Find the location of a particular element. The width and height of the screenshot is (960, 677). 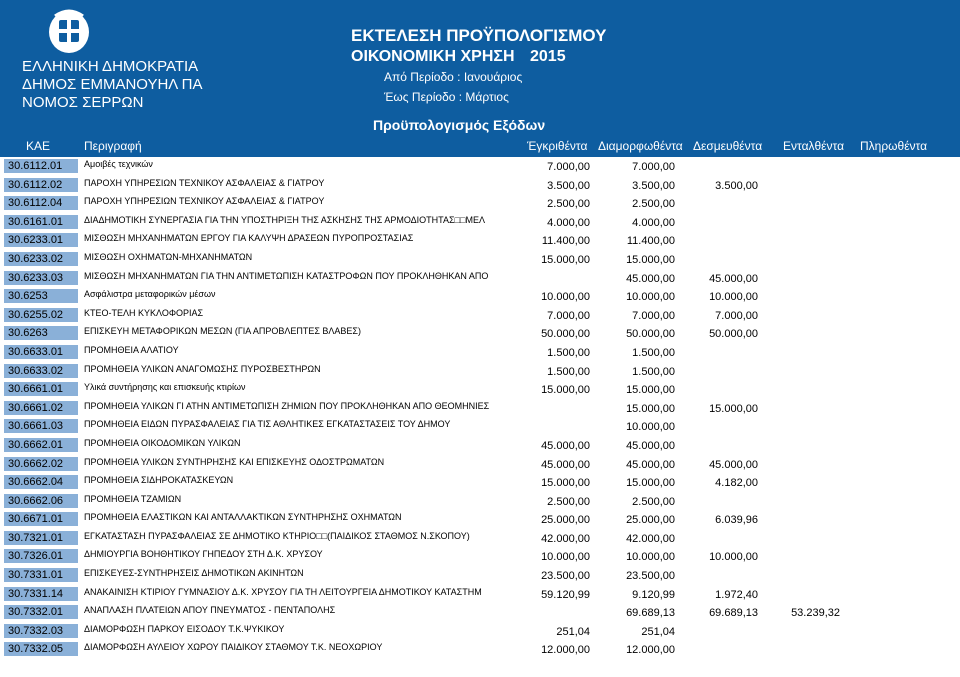

greek-emblem-icon is located at coordinates (69, 31).